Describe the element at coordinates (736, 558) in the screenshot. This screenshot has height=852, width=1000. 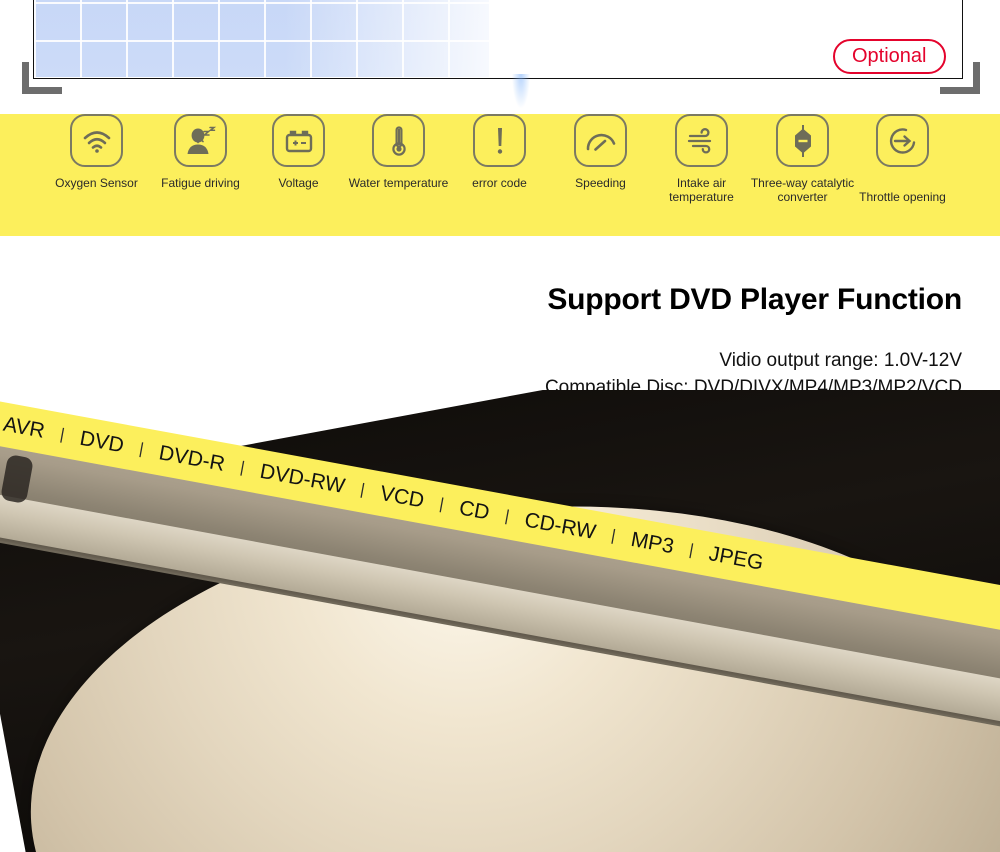
I see `format-item: JPEG` at that location.